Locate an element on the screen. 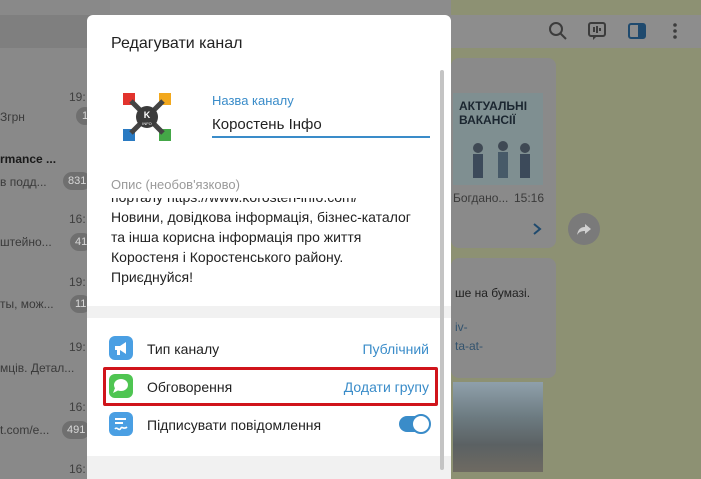 The image size is (701, 479). channel-type-value: Публічний is located at coordinates (395, 349).